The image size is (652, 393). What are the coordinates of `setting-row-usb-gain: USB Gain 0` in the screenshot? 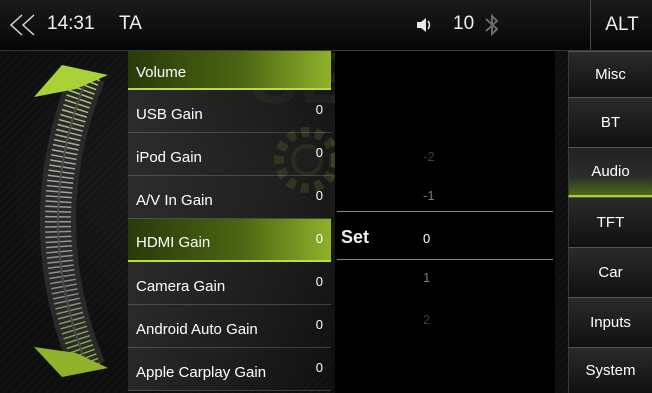 It's located at (229, 111).